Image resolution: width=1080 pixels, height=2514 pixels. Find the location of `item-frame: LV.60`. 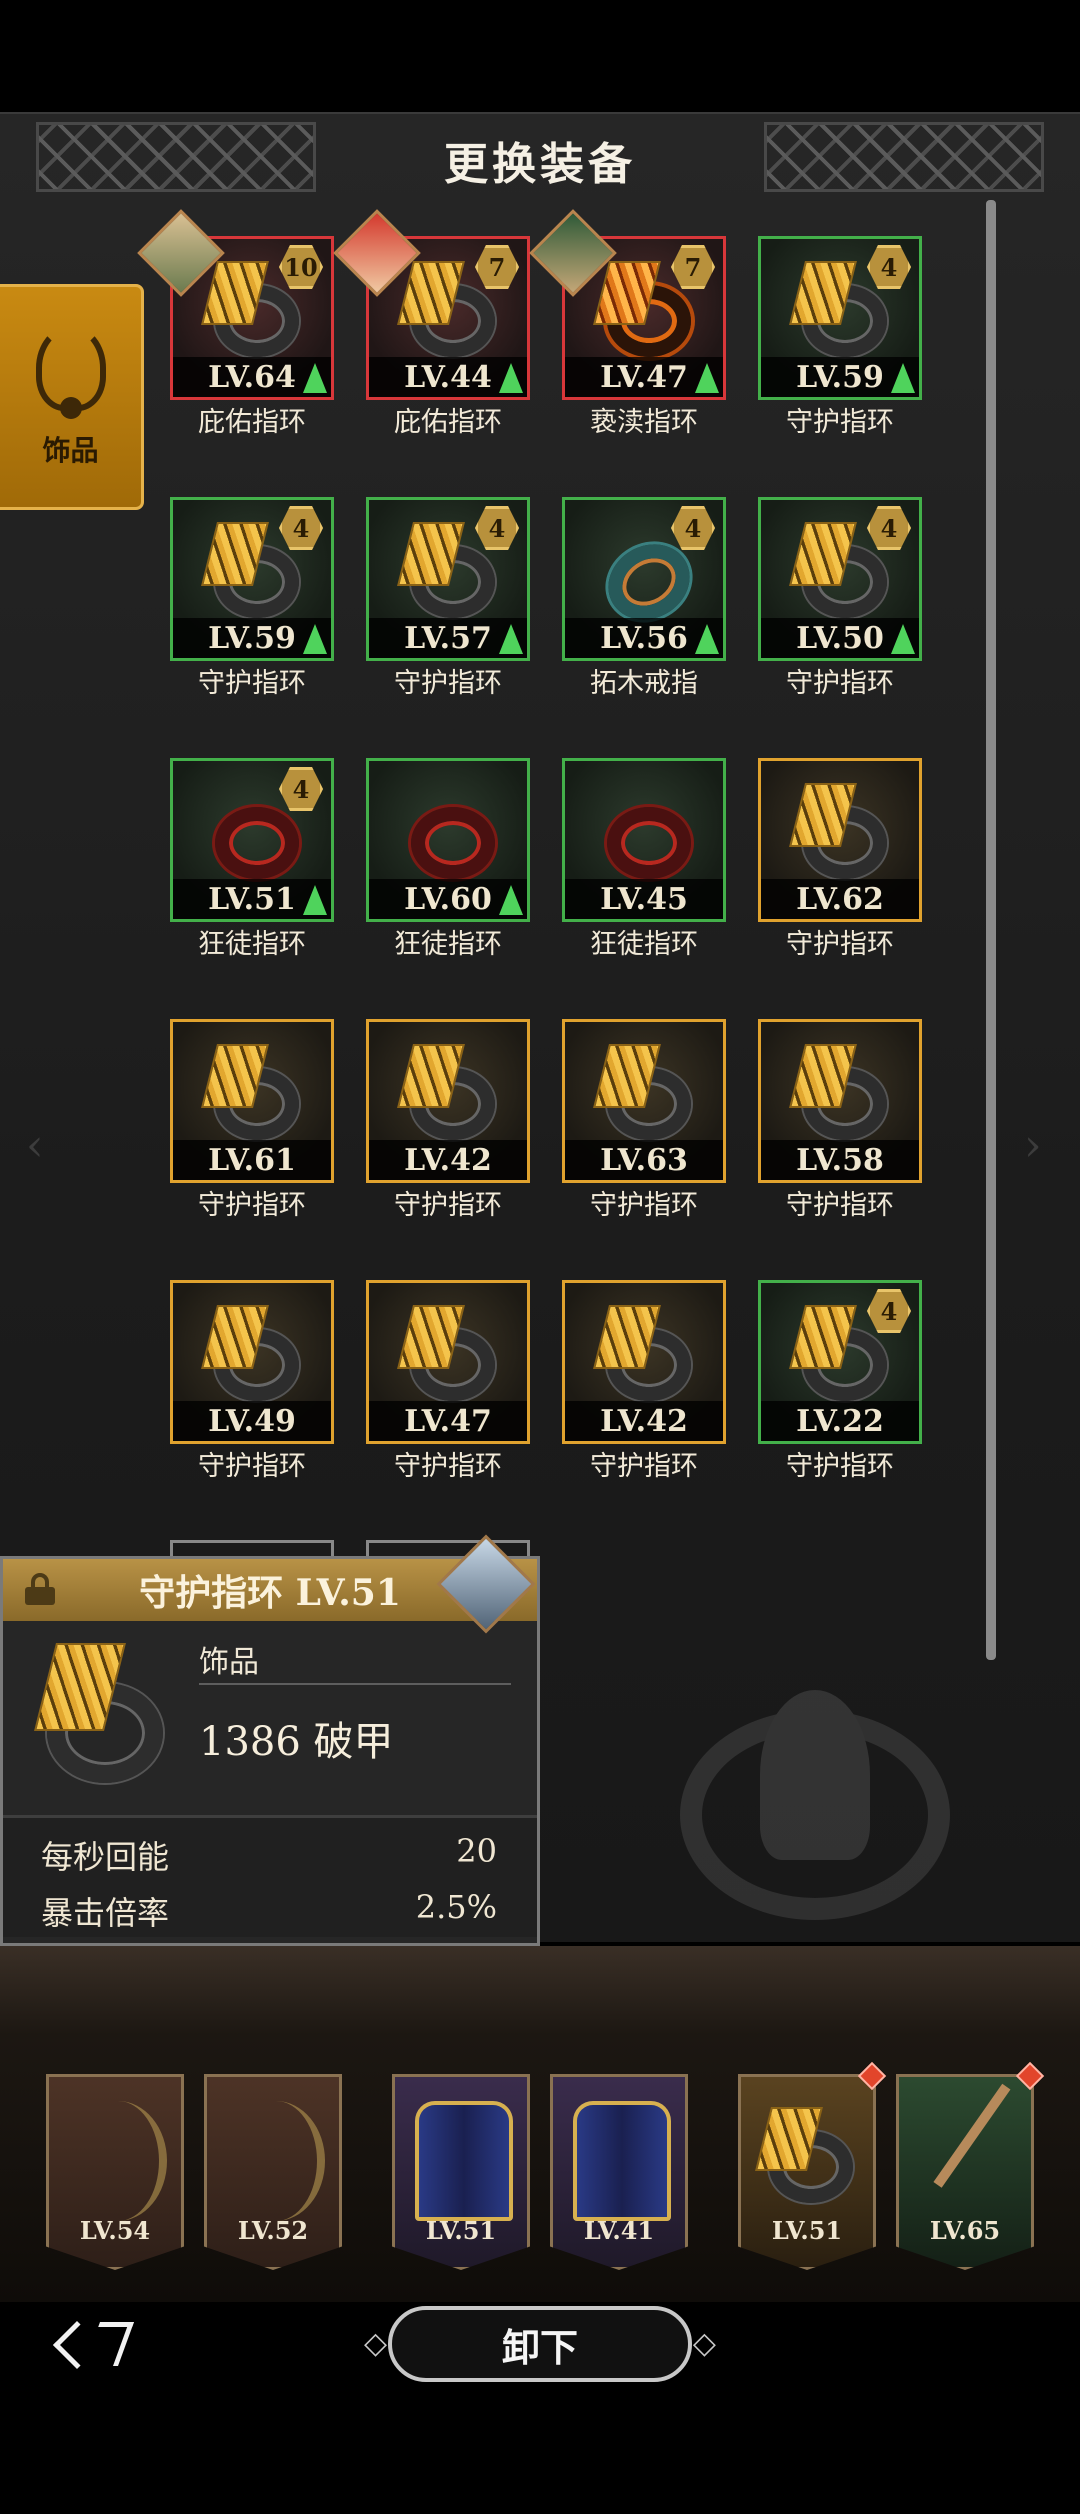

item-frame: LV.60 is located at coordinates (448, 840).